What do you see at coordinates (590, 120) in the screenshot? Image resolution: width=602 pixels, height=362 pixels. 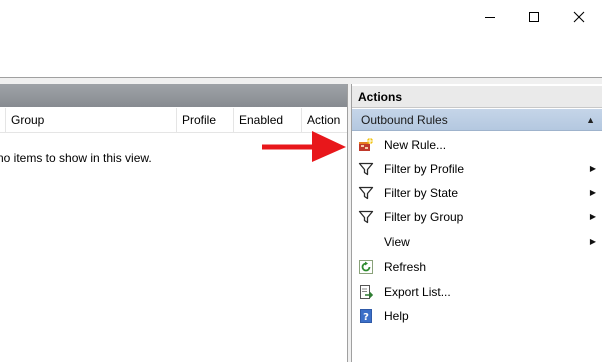 I see `collapse-up-icon: ▲` at bounding box center [590, 120].